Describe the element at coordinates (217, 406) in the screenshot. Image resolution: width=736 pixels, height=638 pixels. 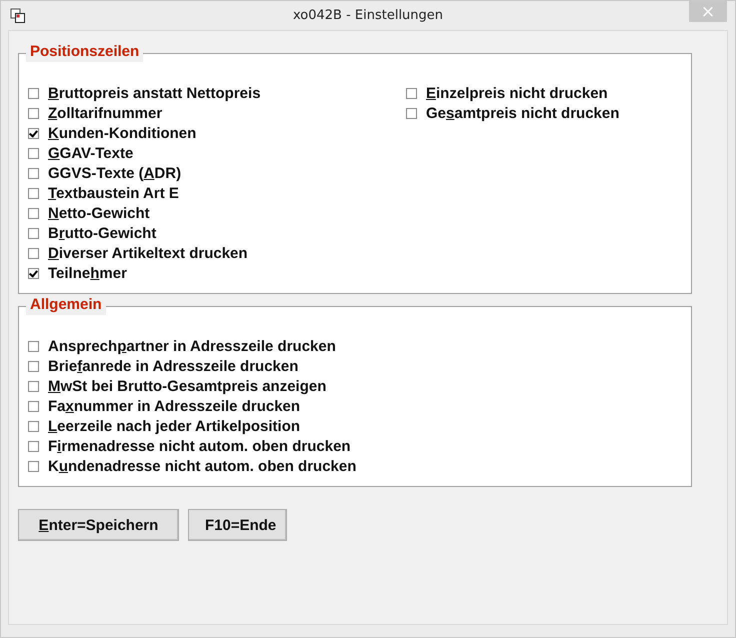
I see `checkbox-option: Faxnummer in Adresszeile drucken` at that location.